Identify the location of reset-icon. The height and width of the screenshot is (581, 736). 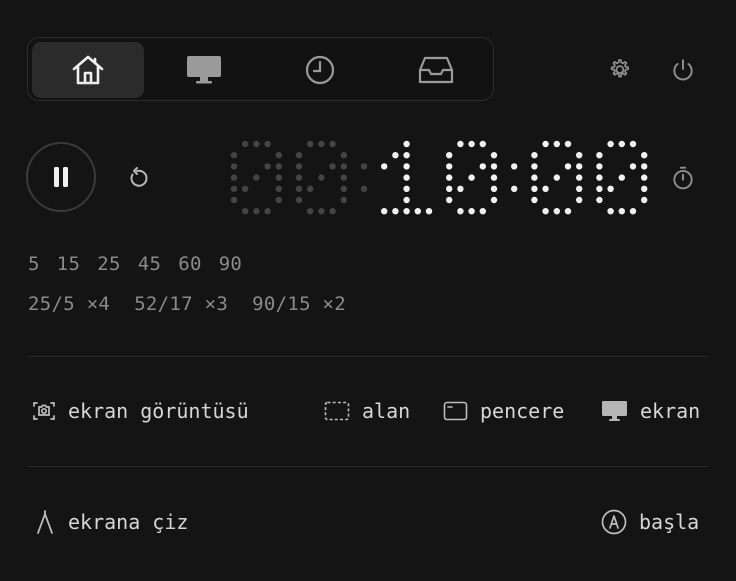
(139, 177).